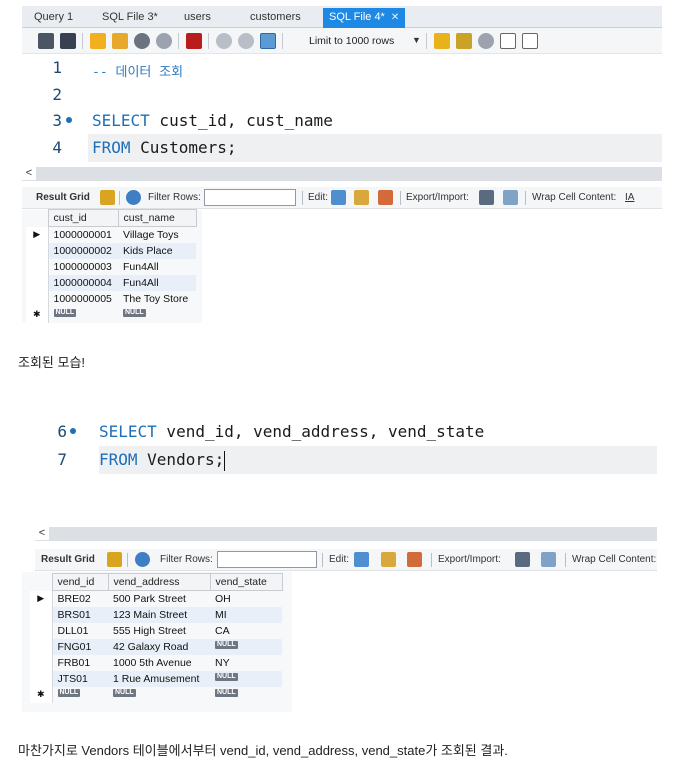  What do you see at coordinates (157, 250) in the screenshot?
I see `table-cell: Kids Place` at bounding box center [157, 250].